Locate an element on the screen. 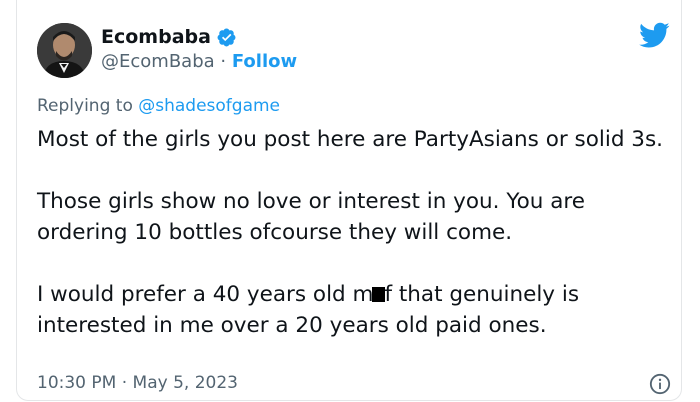 The image size is (700, 402). reply-target-link: @shadesofgame is located at coordinates (209, 106).